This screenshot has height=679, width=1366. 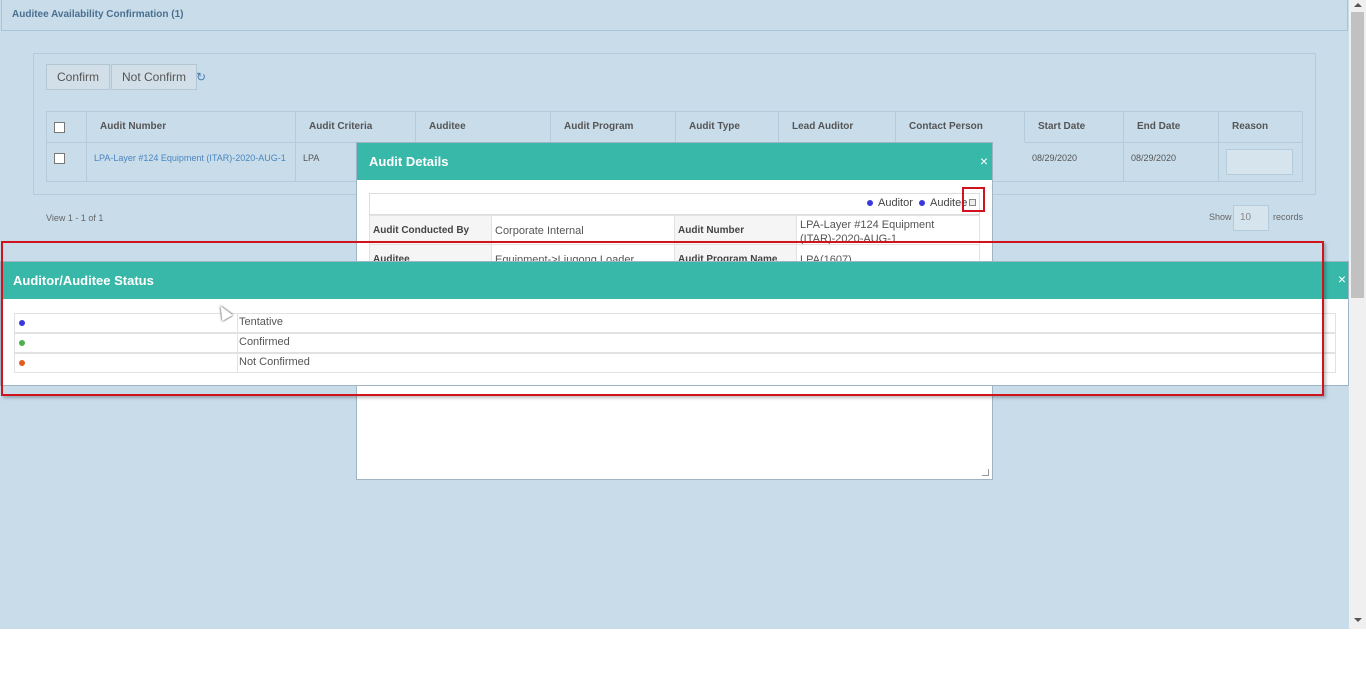 I want to click on header-audit-type: Audit Type, so click(x=727, y=127).